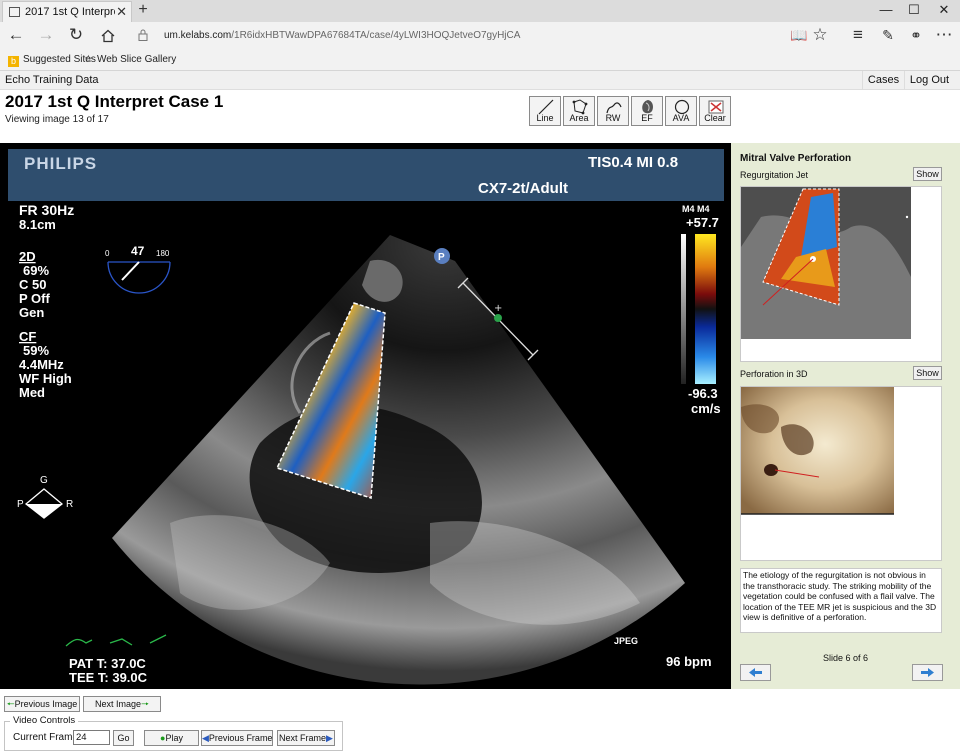  I want to click on thumbnail-perforation-3d, so click(841, 473).